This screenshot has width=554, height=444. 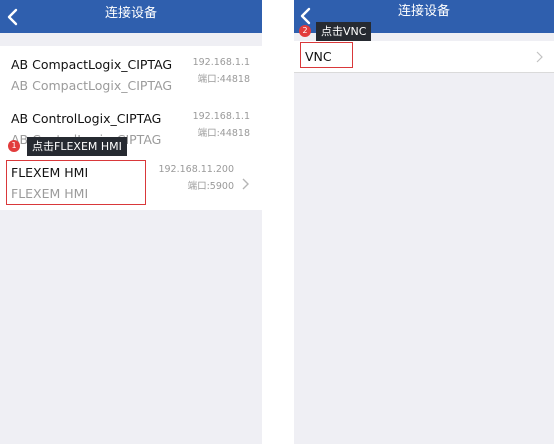 I want to click on device-subtitle: AB CompactLogix_CIPTAG, so click(x=92, y=85).